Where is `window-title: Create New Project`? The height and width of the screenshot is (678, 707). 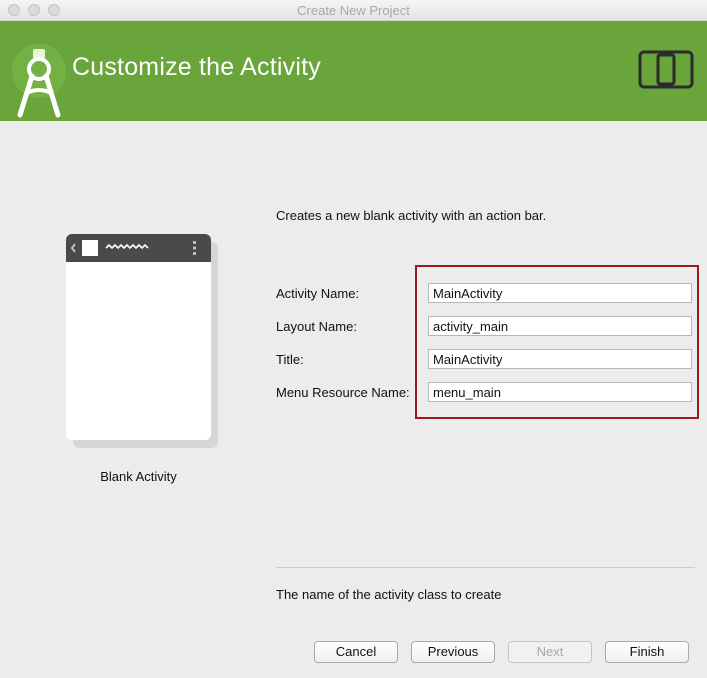 window-title: Create New Project is located at coordinates (353, 10).